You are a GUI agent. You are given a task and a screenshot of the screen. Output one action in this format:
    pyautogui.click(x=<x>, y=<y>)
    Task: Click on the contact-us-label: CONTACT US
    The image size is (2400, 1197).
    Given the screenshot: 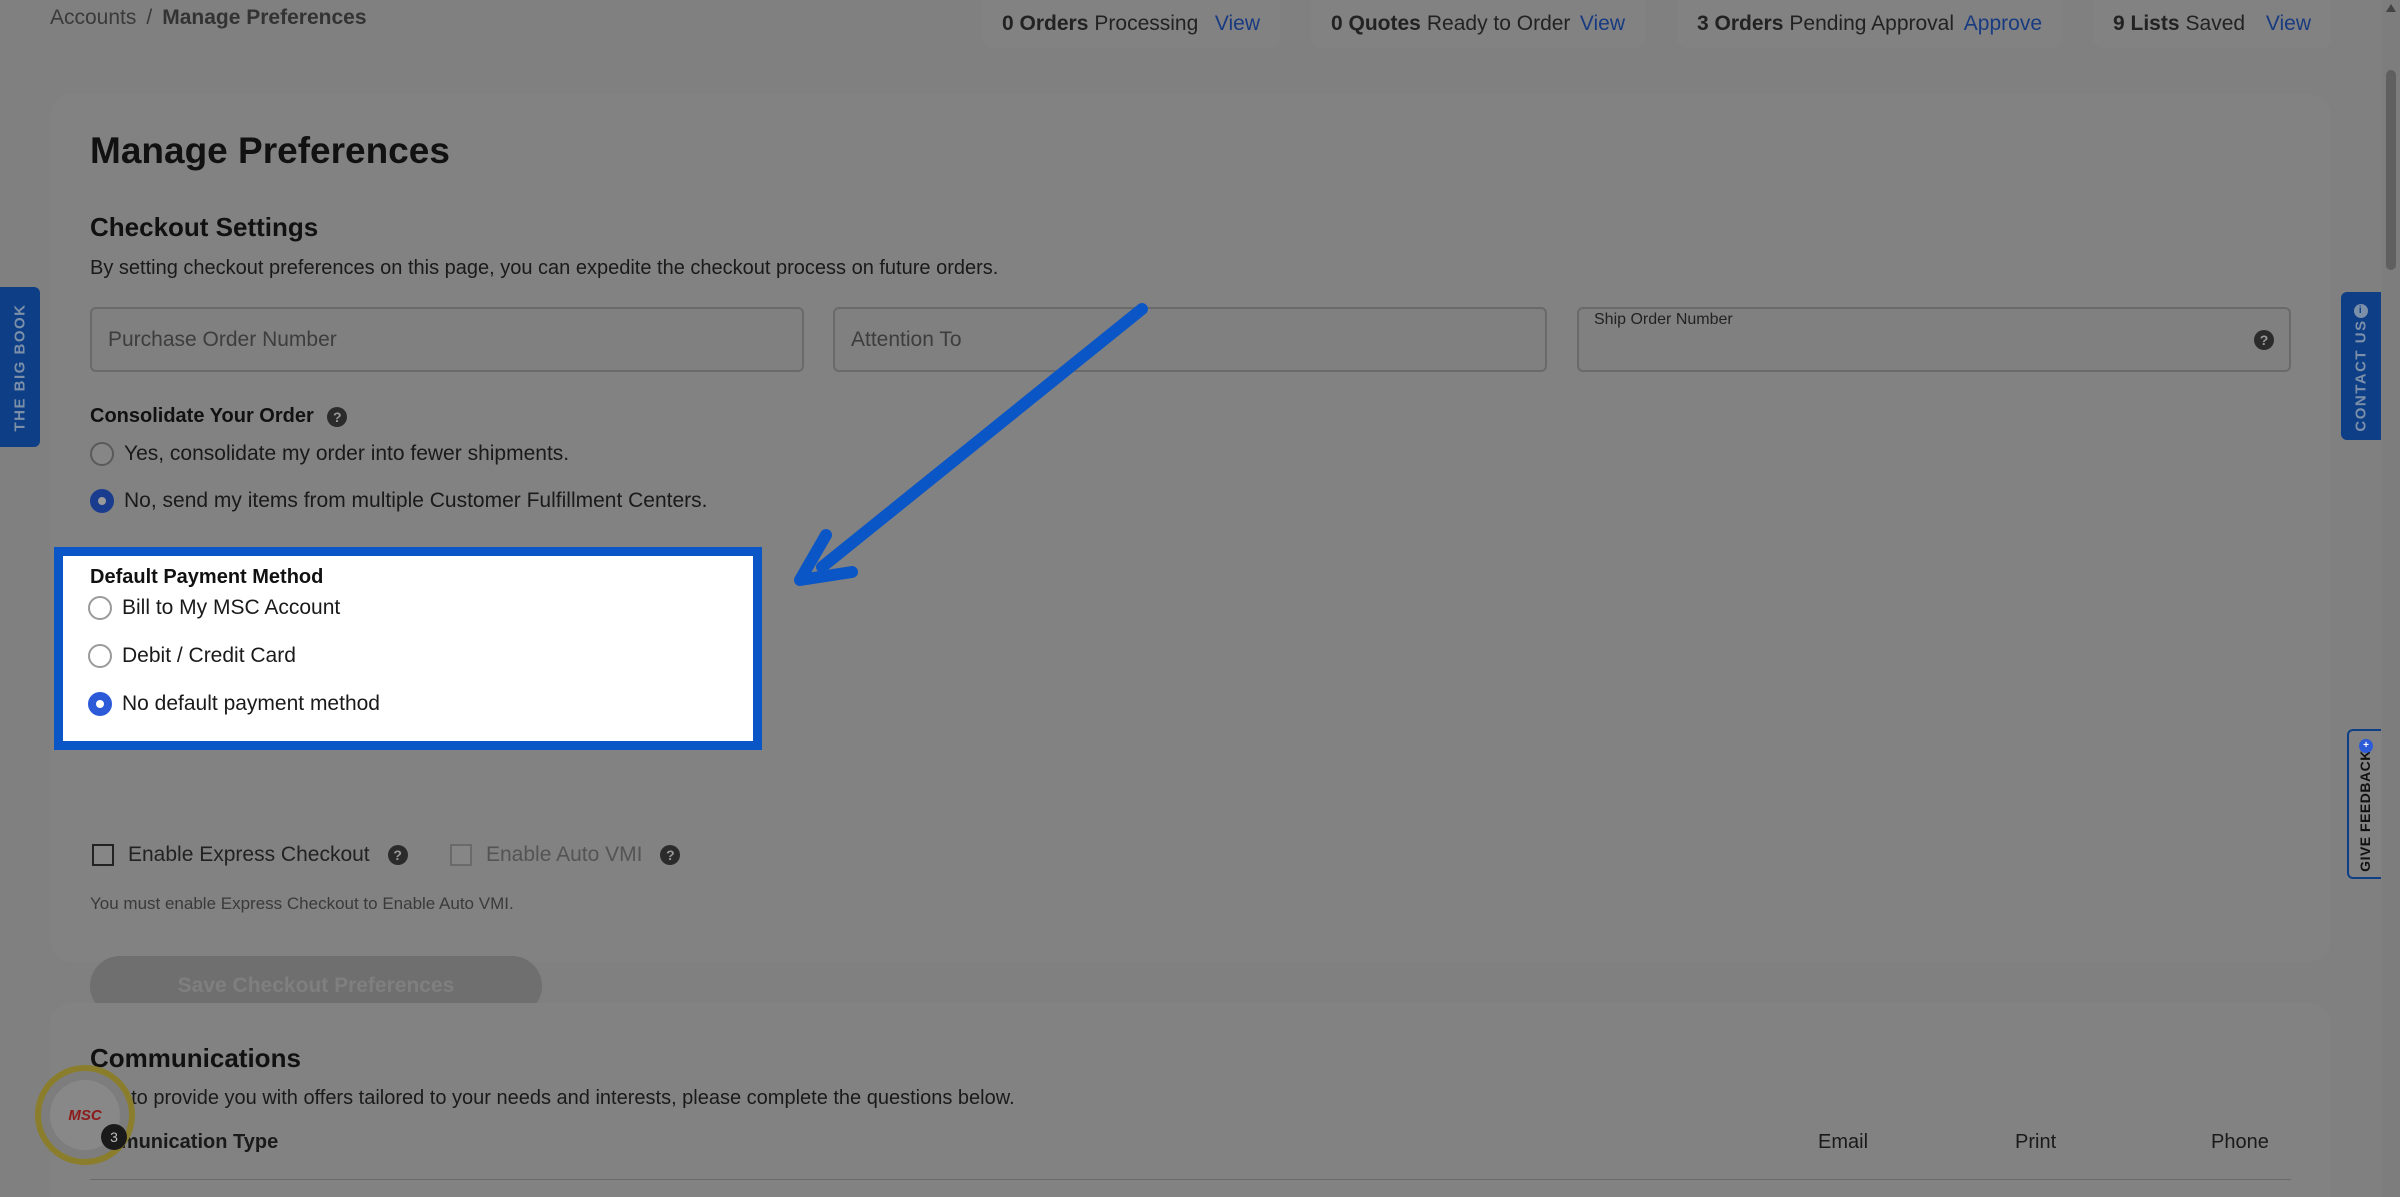 What is the action you would take?
    pyautogui.click(x=2361, y=375)
    